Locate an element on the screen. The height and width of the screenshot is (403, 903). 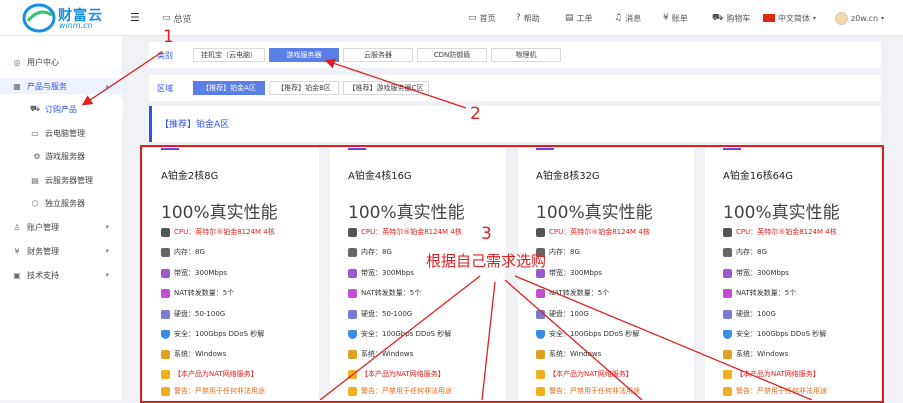
sidebar-item-finance: ¥ 财务管理 ▾ is located at coordinates (61, 251).